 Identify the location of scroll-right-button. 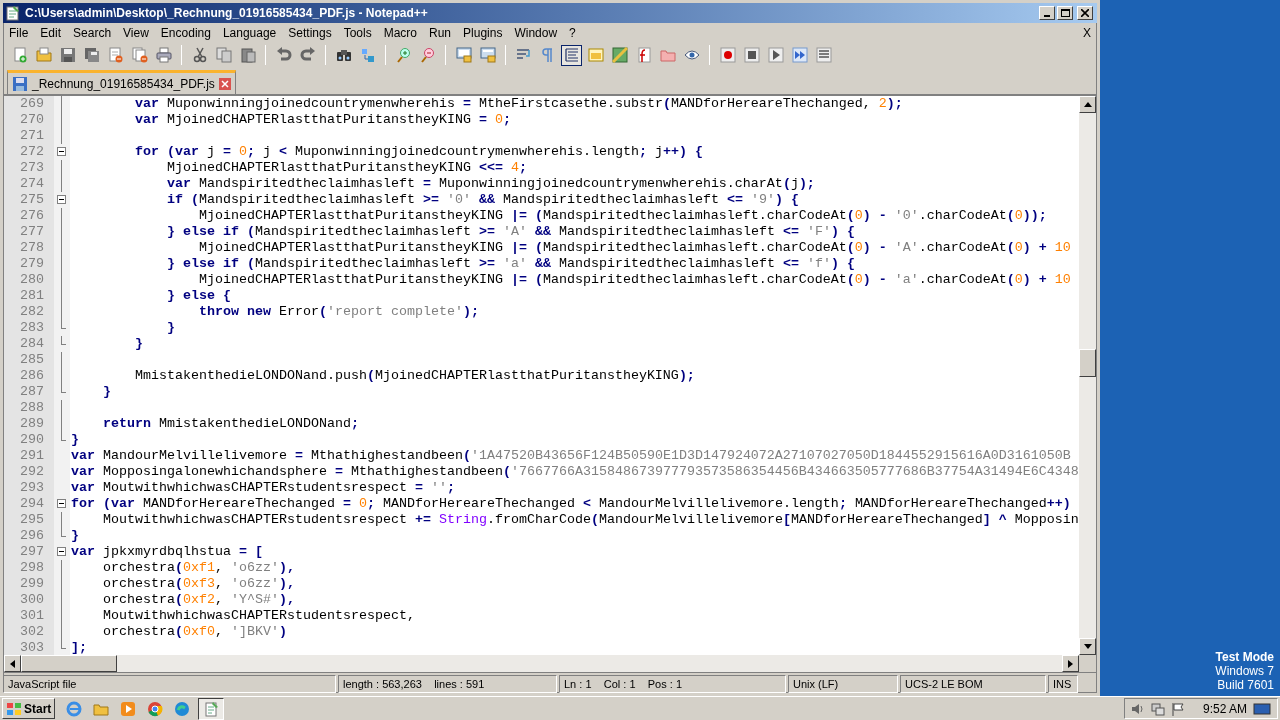
(1070, 663).